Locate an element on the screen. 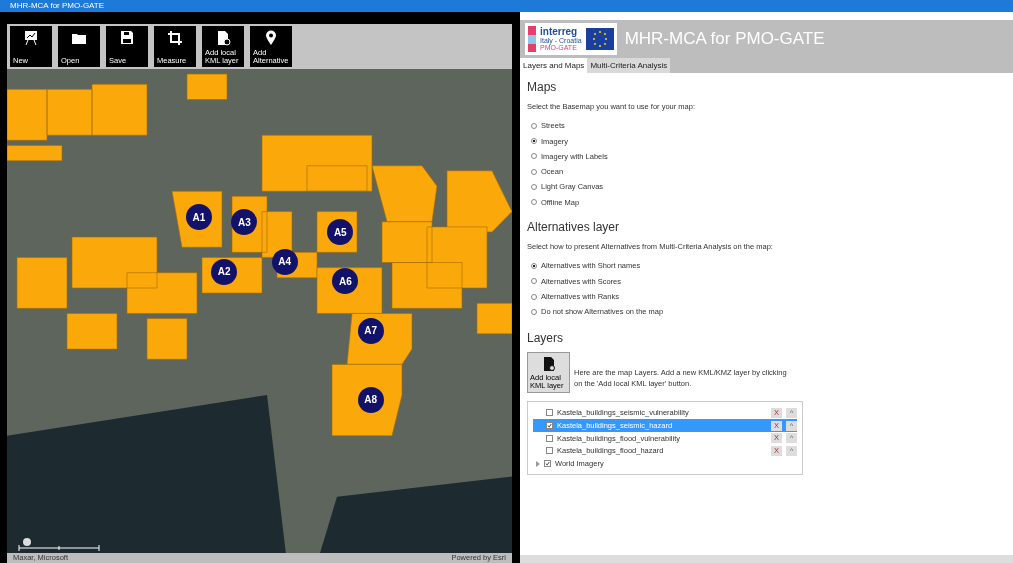 This screenshot has width=1013, height=563. easel-chart-icon is located at coordinates (31, 38).